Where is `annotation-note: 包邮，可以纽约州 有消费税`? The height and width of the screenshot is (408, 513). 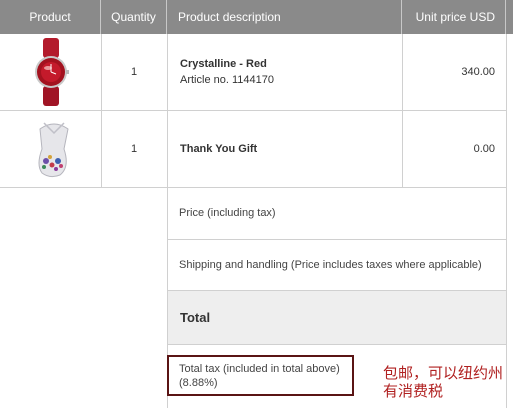 annotation-note: 包邮，可以纽约州 有消费税 is located at coordinates (448, 382).